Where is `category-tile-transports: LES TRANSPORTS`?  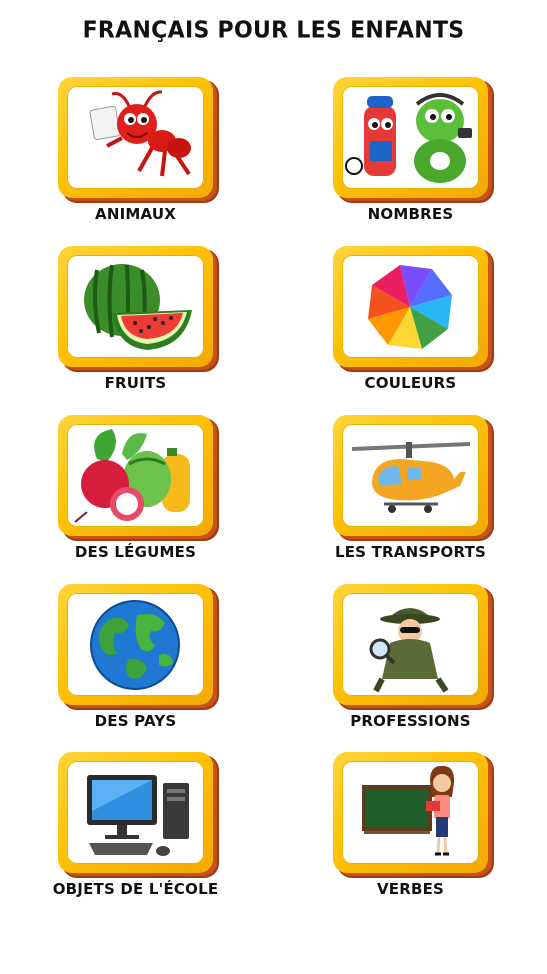
category-tile-transports: LES TRANSPORTS is located at coordinates (413, 490).